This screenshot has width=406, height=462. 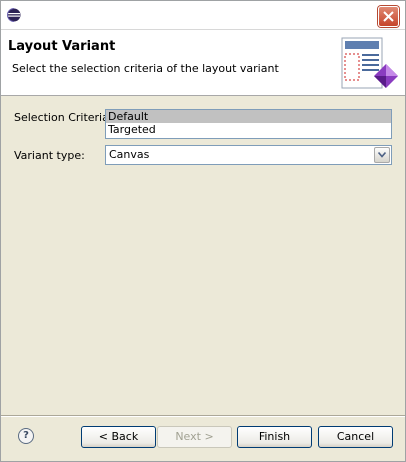 I want to click on title-bar, so click(x=203, y=15).